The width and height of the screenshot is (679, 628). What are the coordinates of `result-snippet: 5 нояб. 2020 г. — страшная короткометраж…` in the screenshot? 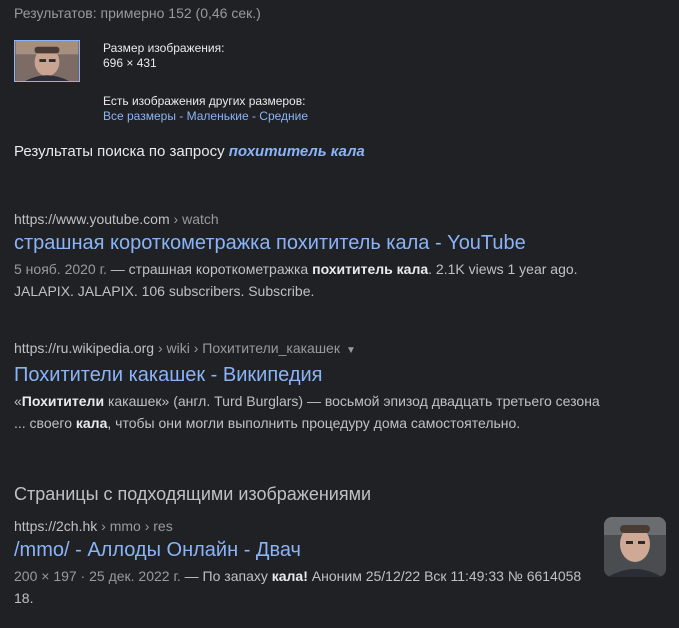 It's located at (314, 280).